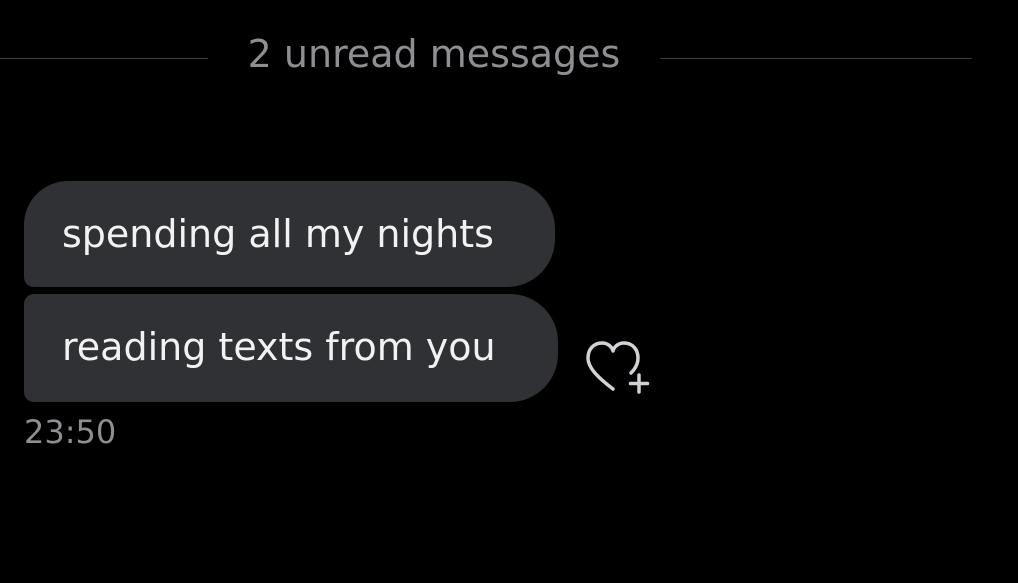  I want to click on unread-divider: 2 unread messages, so click(486, 55).